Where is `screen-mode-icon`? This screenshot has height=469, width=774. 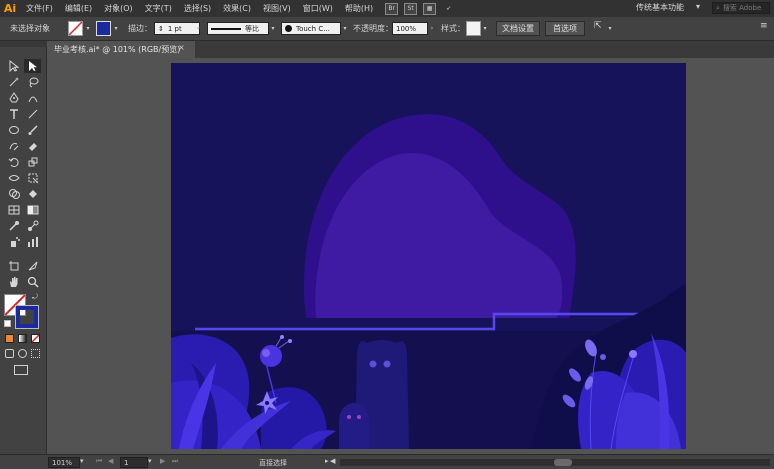 screen-mode-icon is located at coordinates (21, 370).